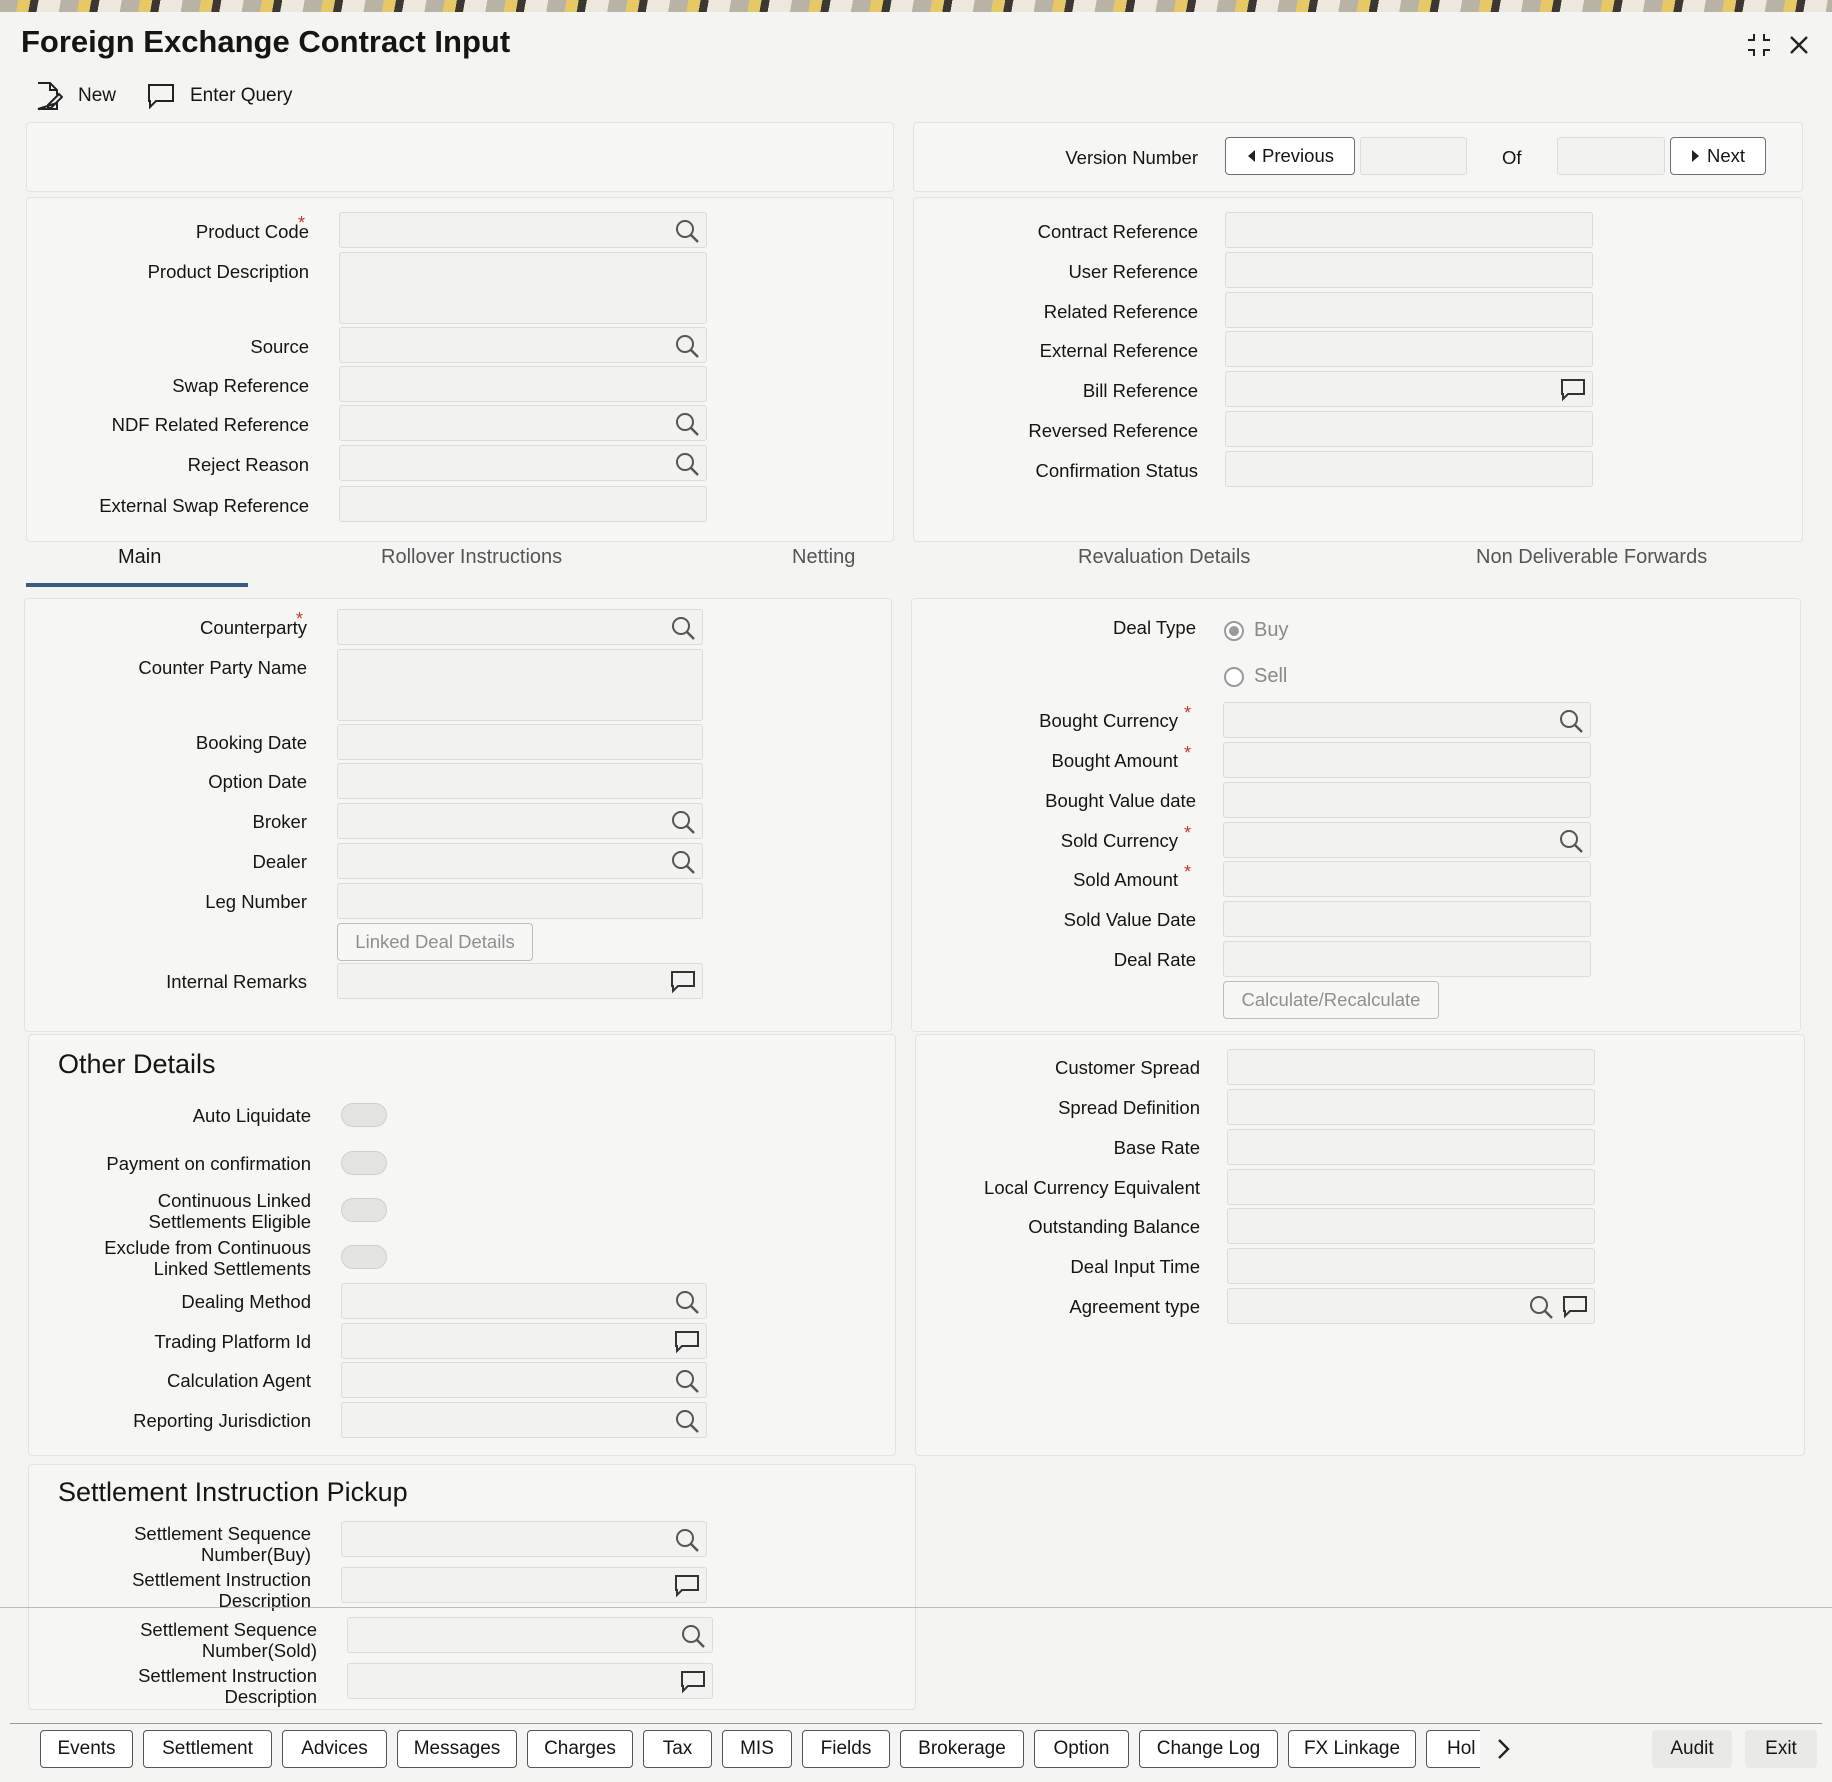 Image resolution: width=1832 pixels, height=1782 pixels. I want to click on calculation-agent-input, so click(524, 1380).